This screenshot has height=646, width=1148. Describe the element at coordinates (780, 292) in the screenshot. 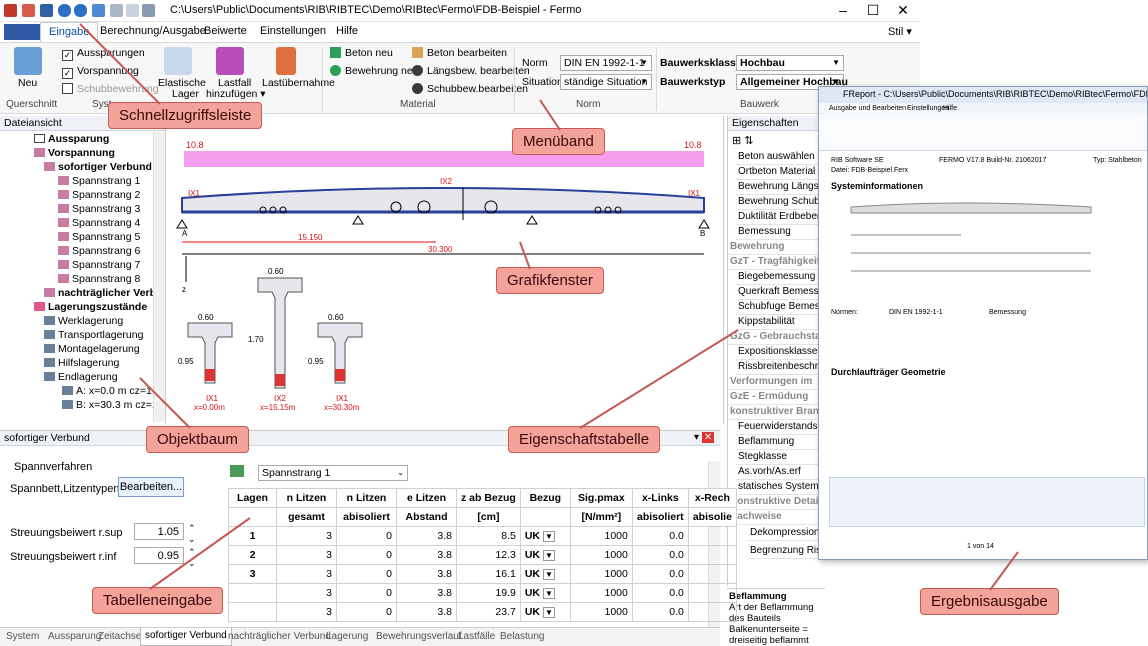

I see `property-row: Querkraft Bemessun` at that location.